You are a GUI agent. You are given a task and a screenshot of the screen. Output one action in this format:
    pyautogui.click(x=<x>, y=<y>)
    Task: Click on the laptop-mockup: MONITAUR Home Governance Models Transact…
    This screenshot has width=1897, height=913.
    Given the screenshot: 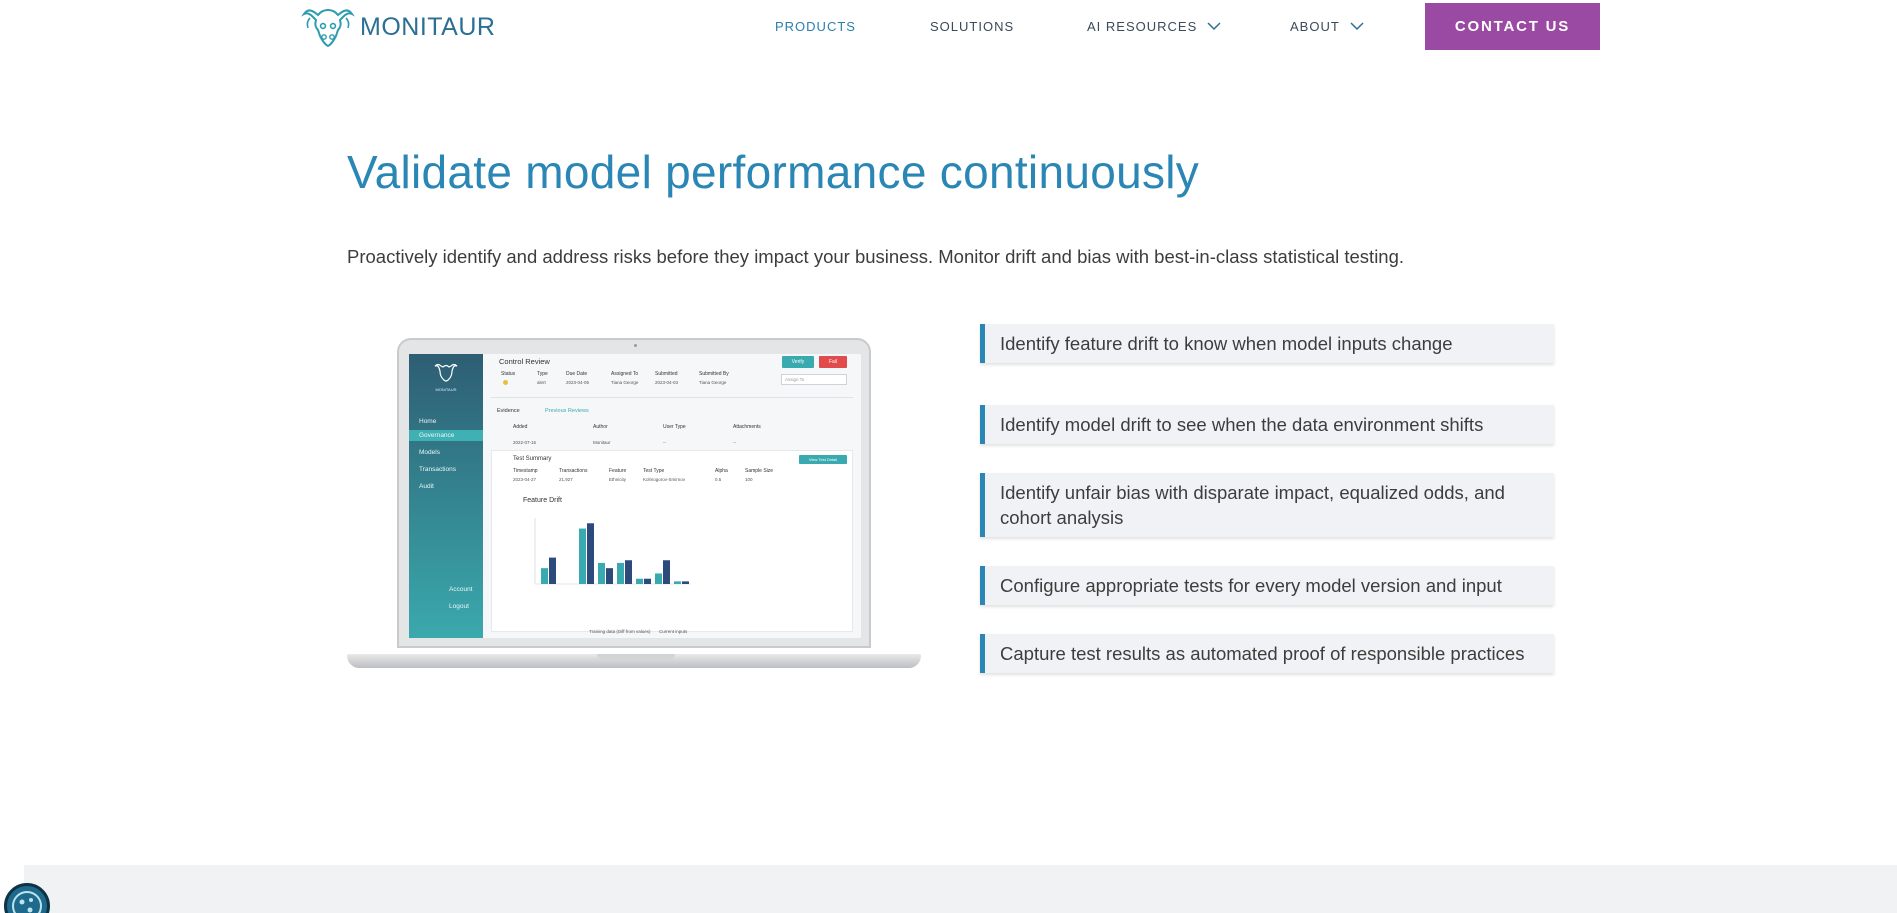 What is the action you would take?
    pyautogui.click(x=634, y=506)
    